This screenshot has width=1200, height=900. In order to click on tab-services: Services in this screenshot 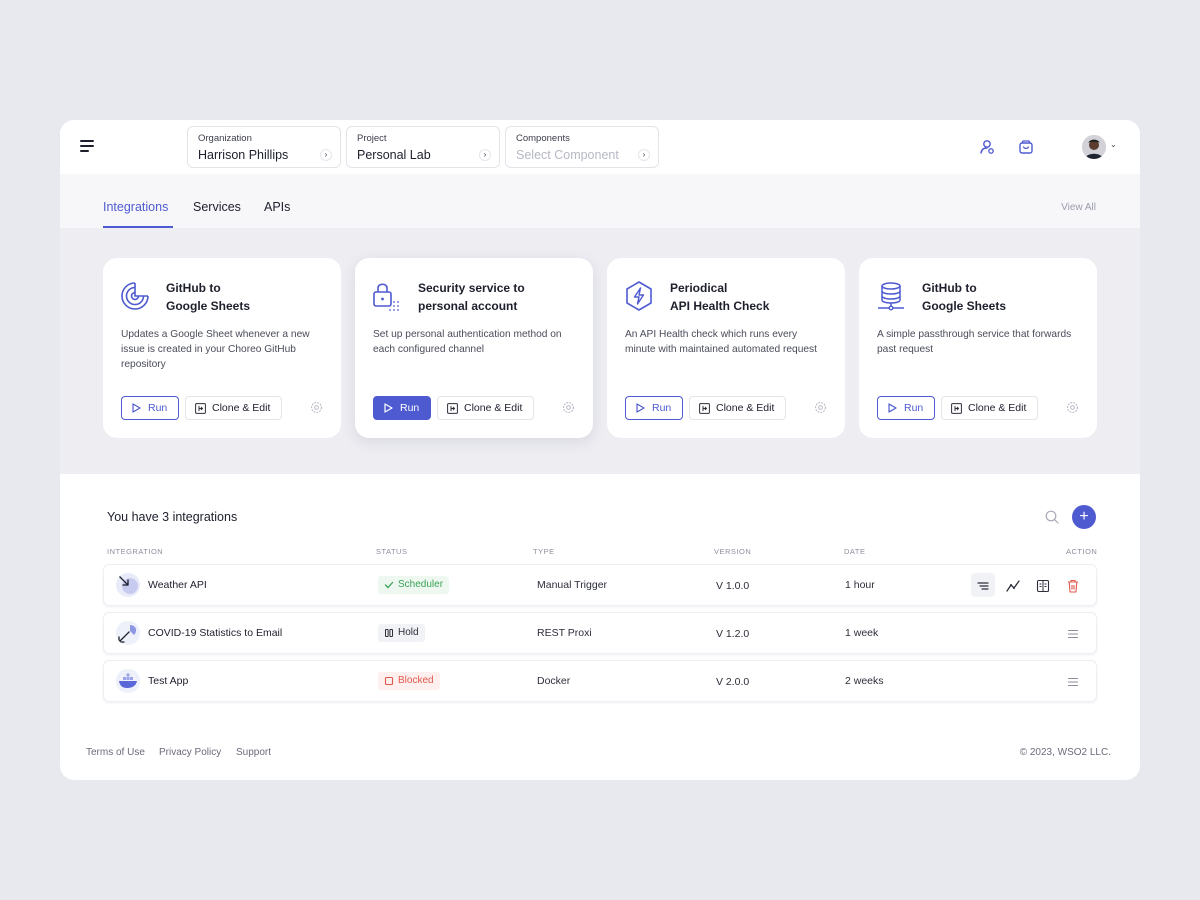, I will do `click(217, 207)`.